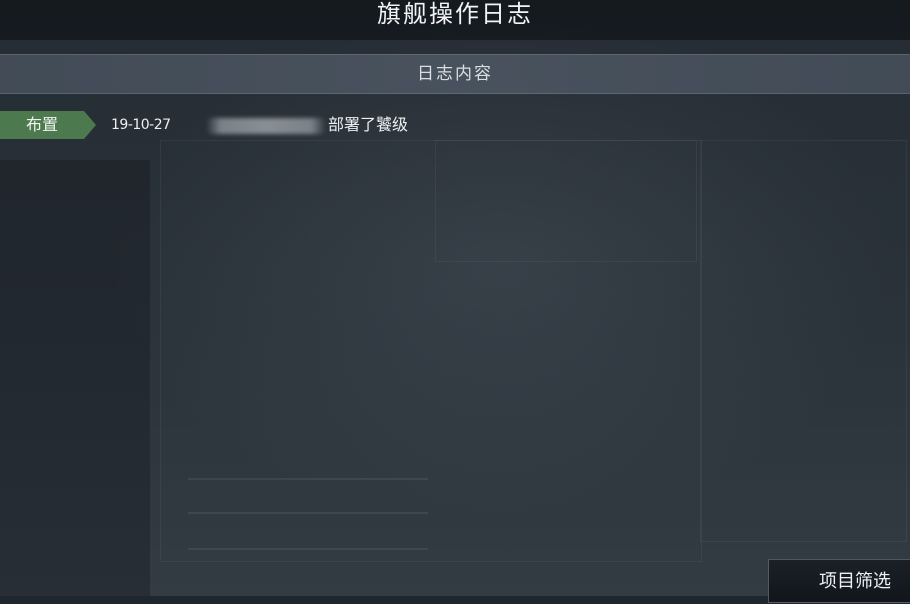  I want to click on filter-button: 项目筛选, so click(839, 581).